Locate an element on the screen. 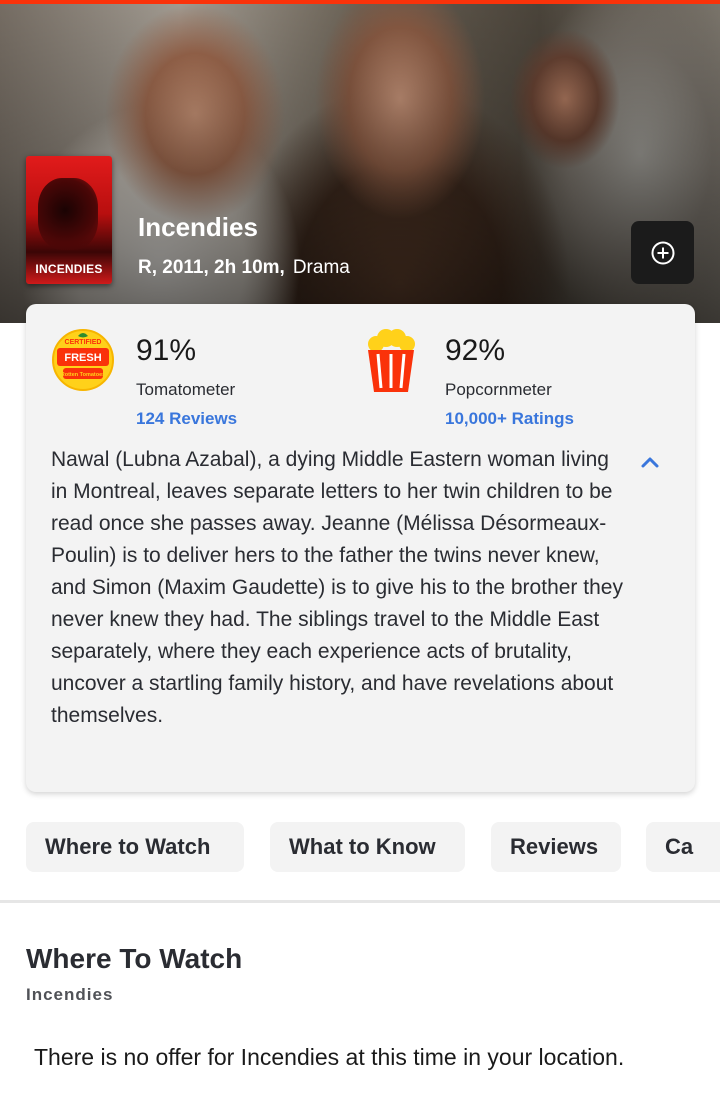 Image resolution: width=720 pixels, height=1119 pixels. plus-circle-icon is located at coordinates (662, 252).